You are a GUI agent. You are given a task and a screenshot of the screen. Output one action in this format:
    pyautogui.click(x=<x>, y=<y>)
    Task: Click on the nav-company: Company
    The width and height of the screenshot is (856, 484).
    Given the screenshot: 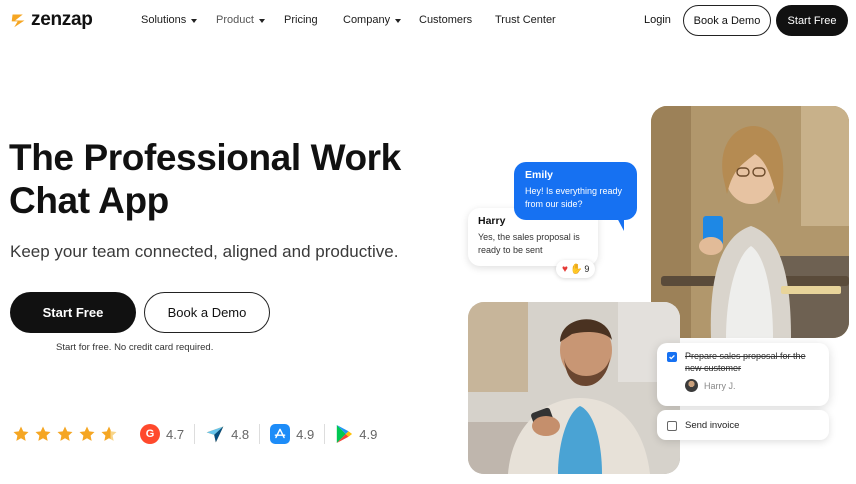 What is the action you would take?
    pyautogui.click(x=372, y=20)
    